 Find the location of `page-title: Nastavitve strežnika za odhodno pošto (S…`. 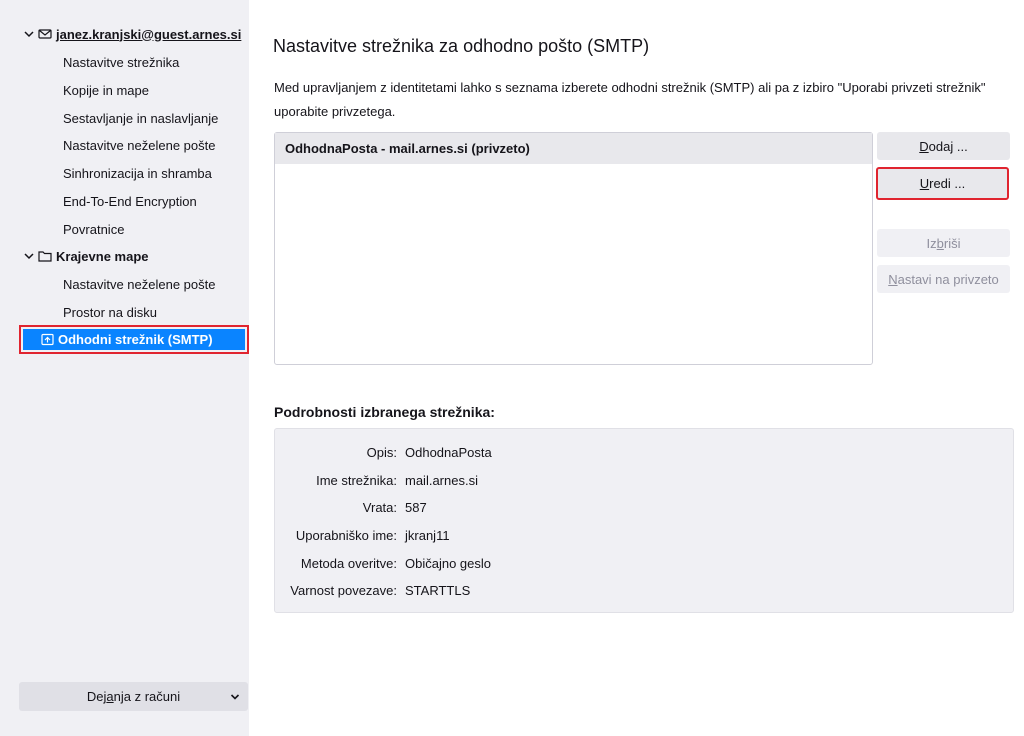

page-title: Nastavitve strežnika za odhodno pošto (S… is located at coordinates (461, 46).